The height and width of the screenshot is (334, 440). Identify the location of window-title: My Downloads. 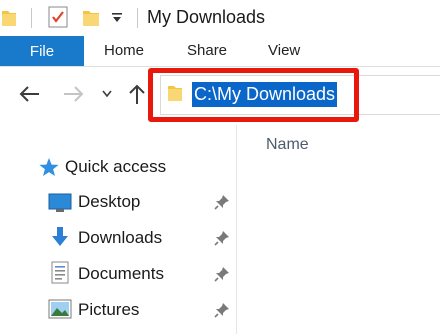
(206, 17).